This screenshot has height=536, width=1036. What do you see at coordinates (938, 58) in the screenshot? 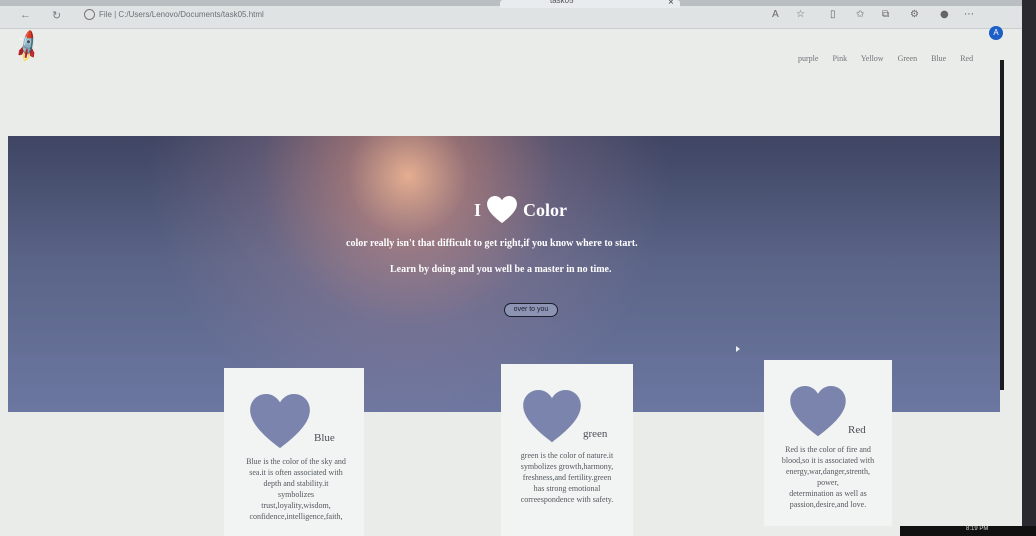
I see `nav-item-blue: Blue` at bounding box center [938, 58].